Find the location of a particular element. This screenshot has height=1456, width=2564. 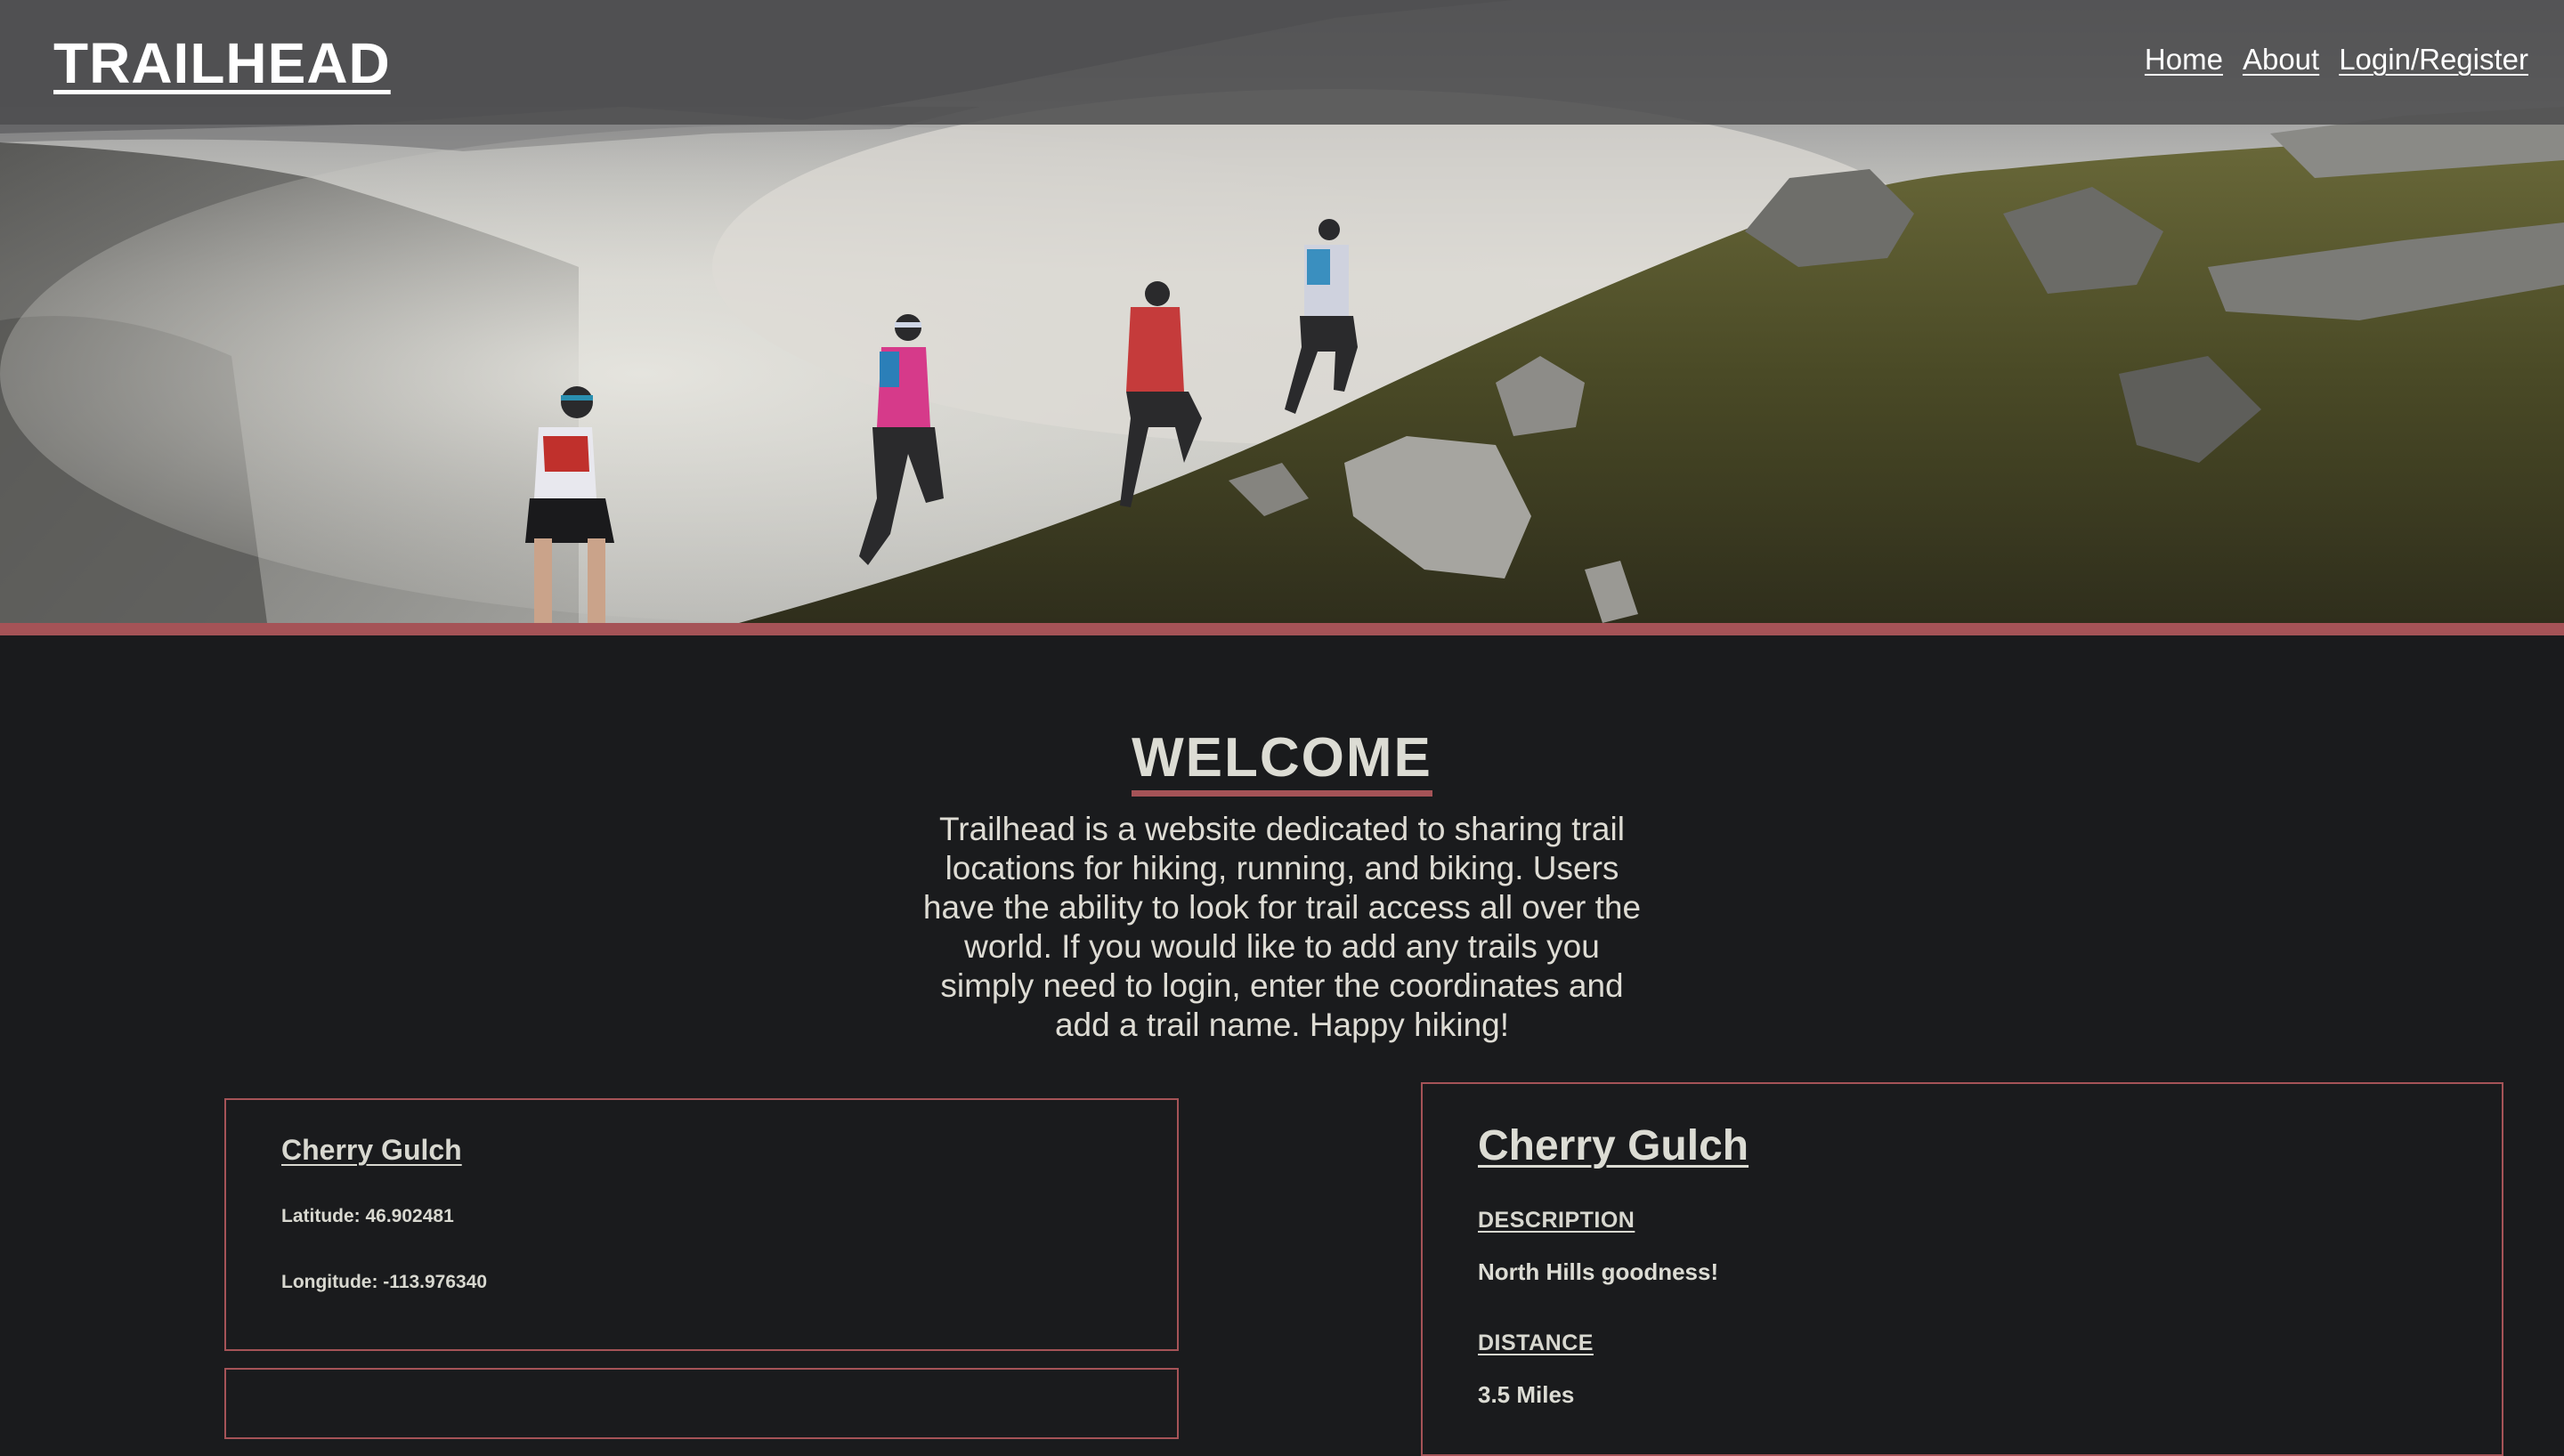

top-navbar: TRAILHEAD Home About Login/Register is located at coordinates (1282, 62).